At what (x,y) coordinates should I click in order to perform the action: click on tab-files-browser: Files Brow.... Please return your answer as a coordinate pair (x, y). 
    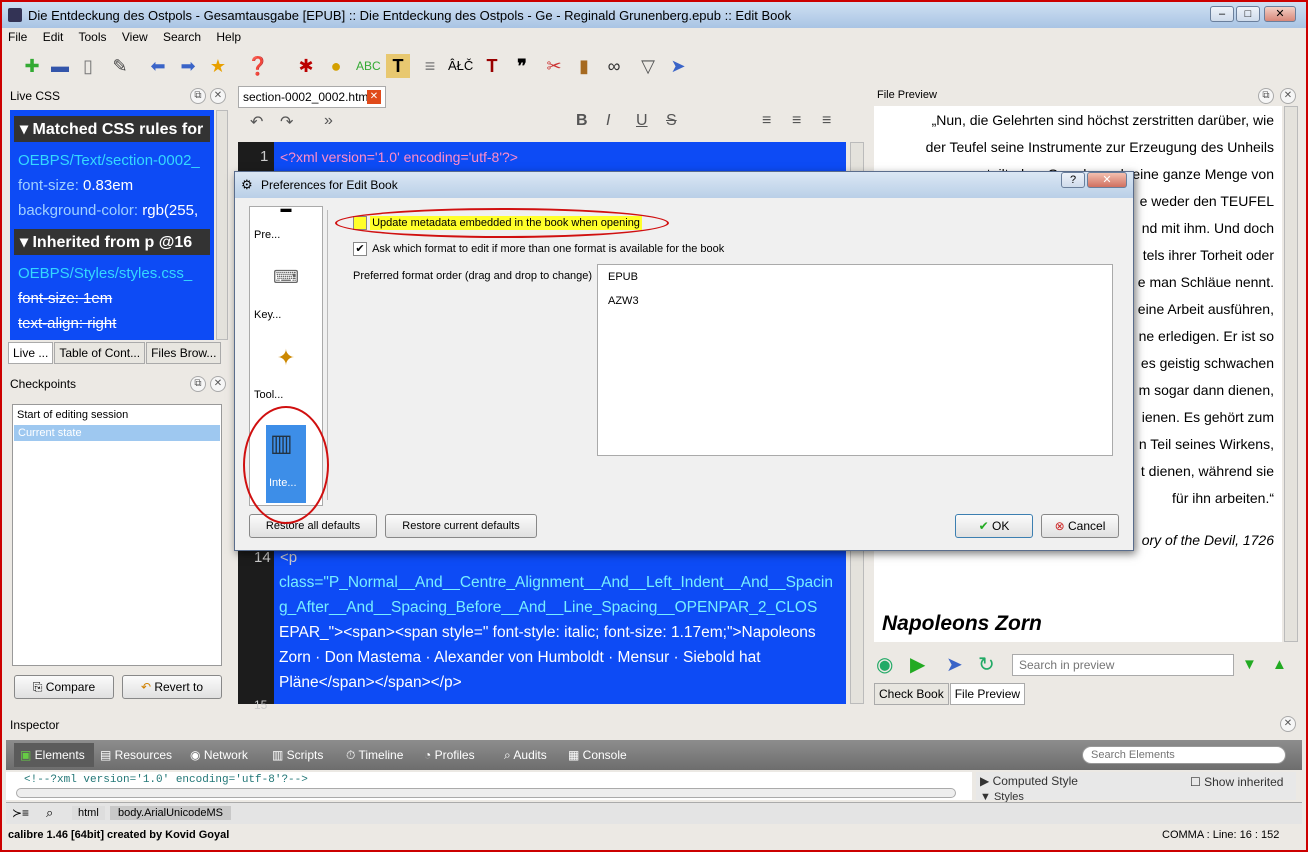
    Looking at the image, I should click on (184, 353).